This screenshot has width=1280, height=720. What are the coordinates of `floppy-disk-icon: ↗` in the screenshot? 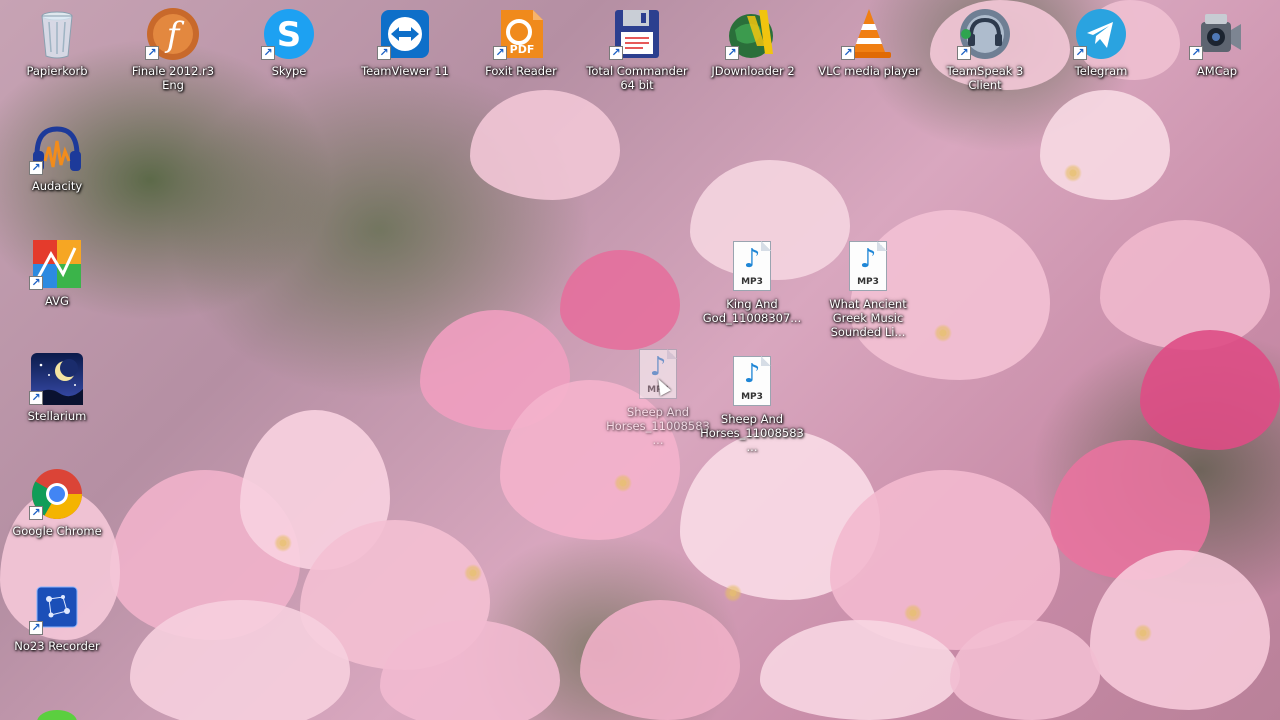 It's located at (637, 34).